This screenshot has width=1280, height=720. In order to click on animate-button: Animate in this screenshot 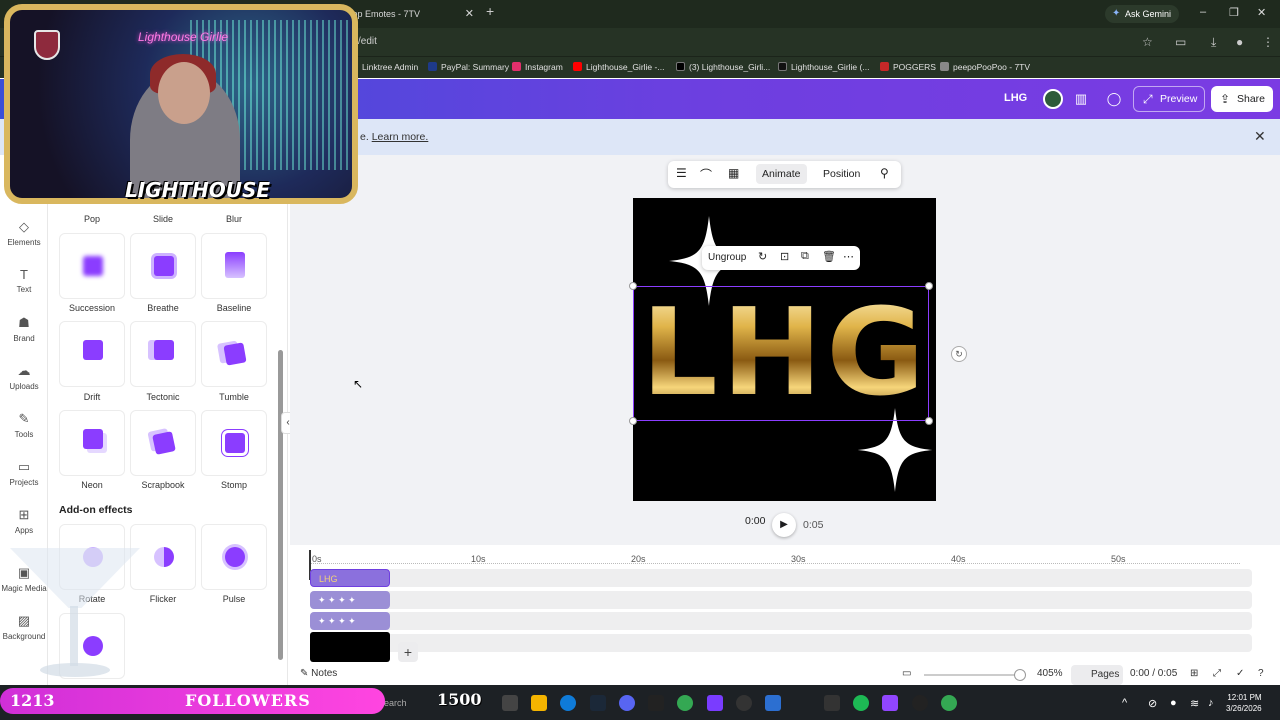, I will do `click(781, 174)`.